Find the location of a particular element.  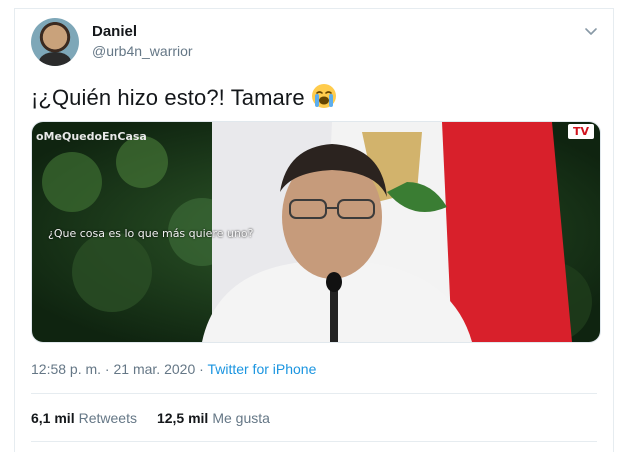

divider-bottom is located at coordinates (314, 441).